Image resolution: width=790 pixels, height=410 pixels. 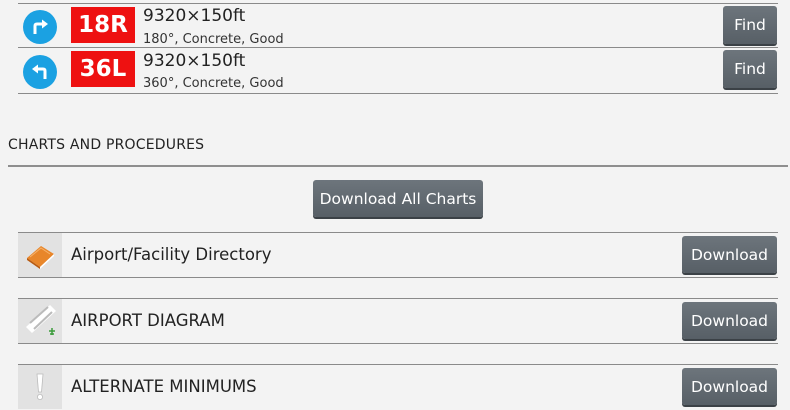 I want to click on section-title: CHARTS AND PROCEDURES, so click(x=106, y=145).